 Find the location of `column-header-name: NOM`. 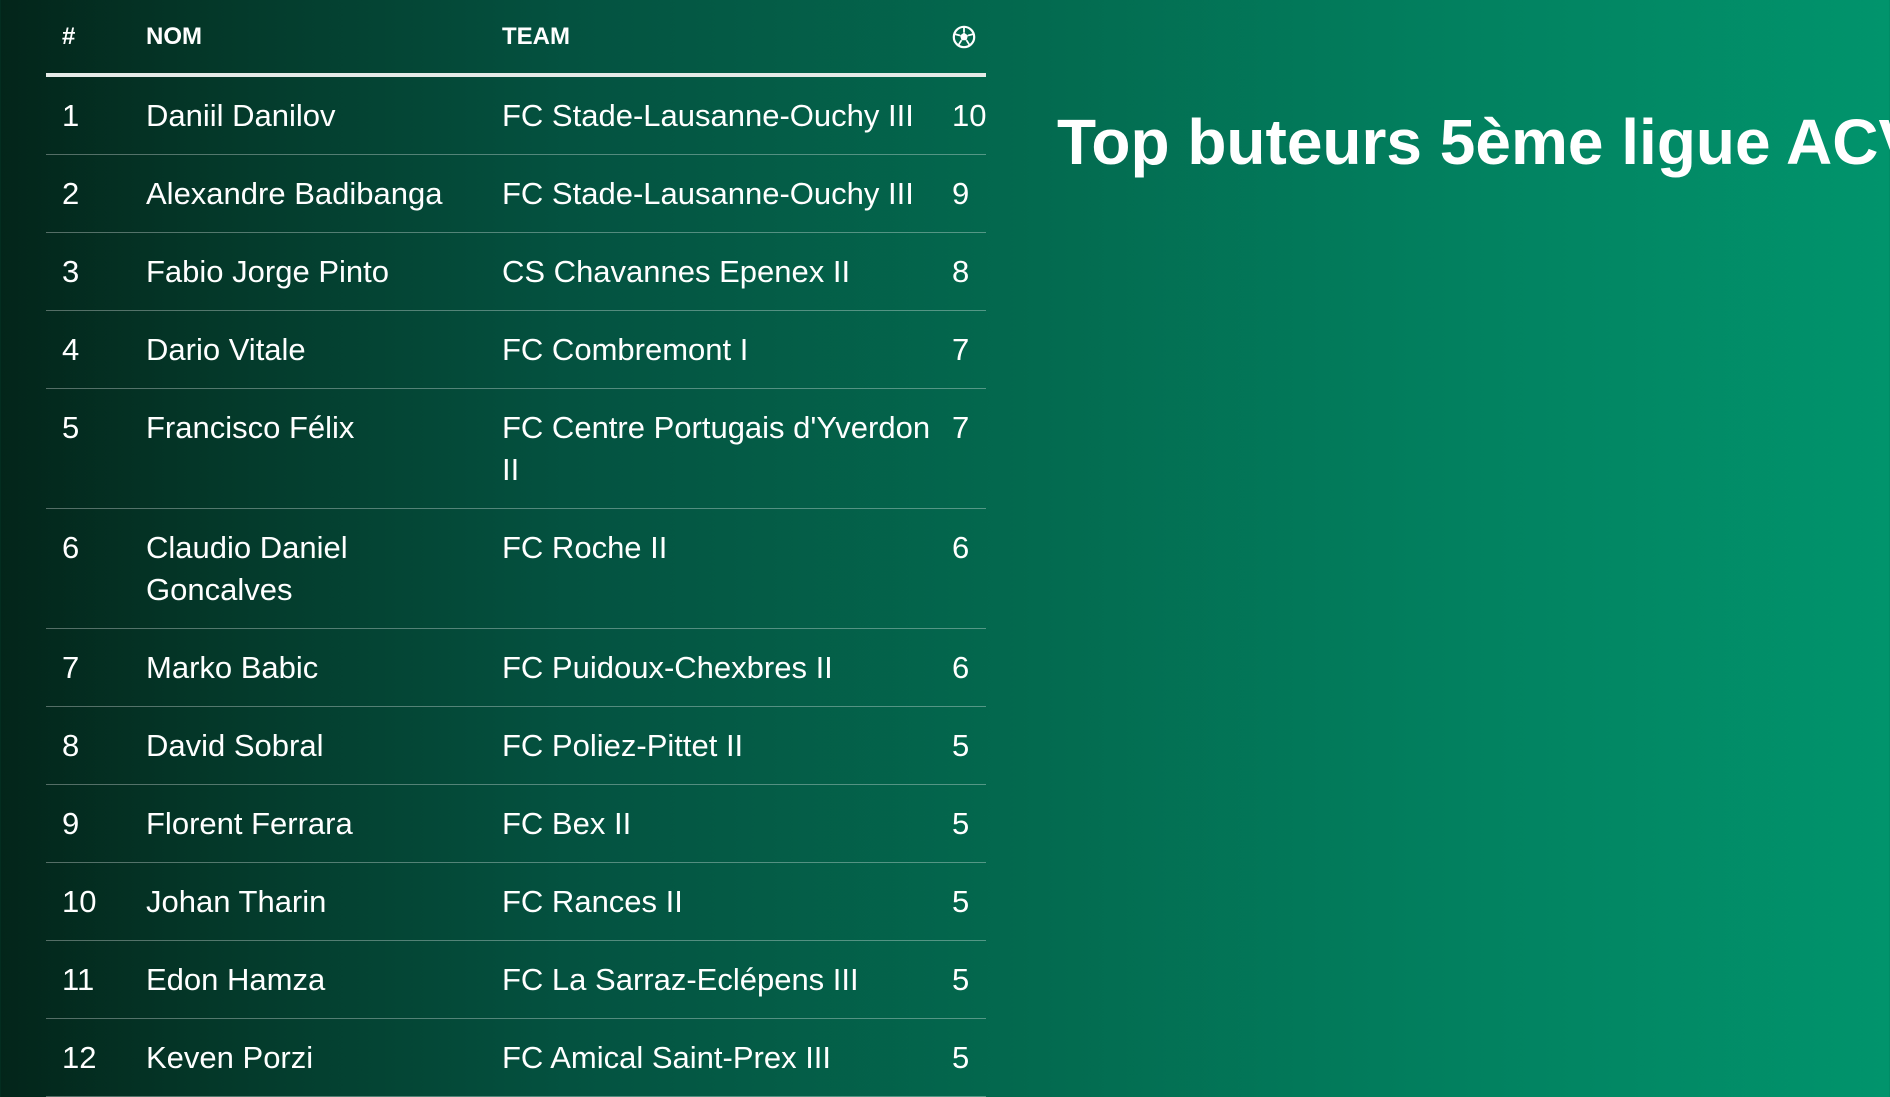

column-header-name: NOM is located at coordinates (308, 38).